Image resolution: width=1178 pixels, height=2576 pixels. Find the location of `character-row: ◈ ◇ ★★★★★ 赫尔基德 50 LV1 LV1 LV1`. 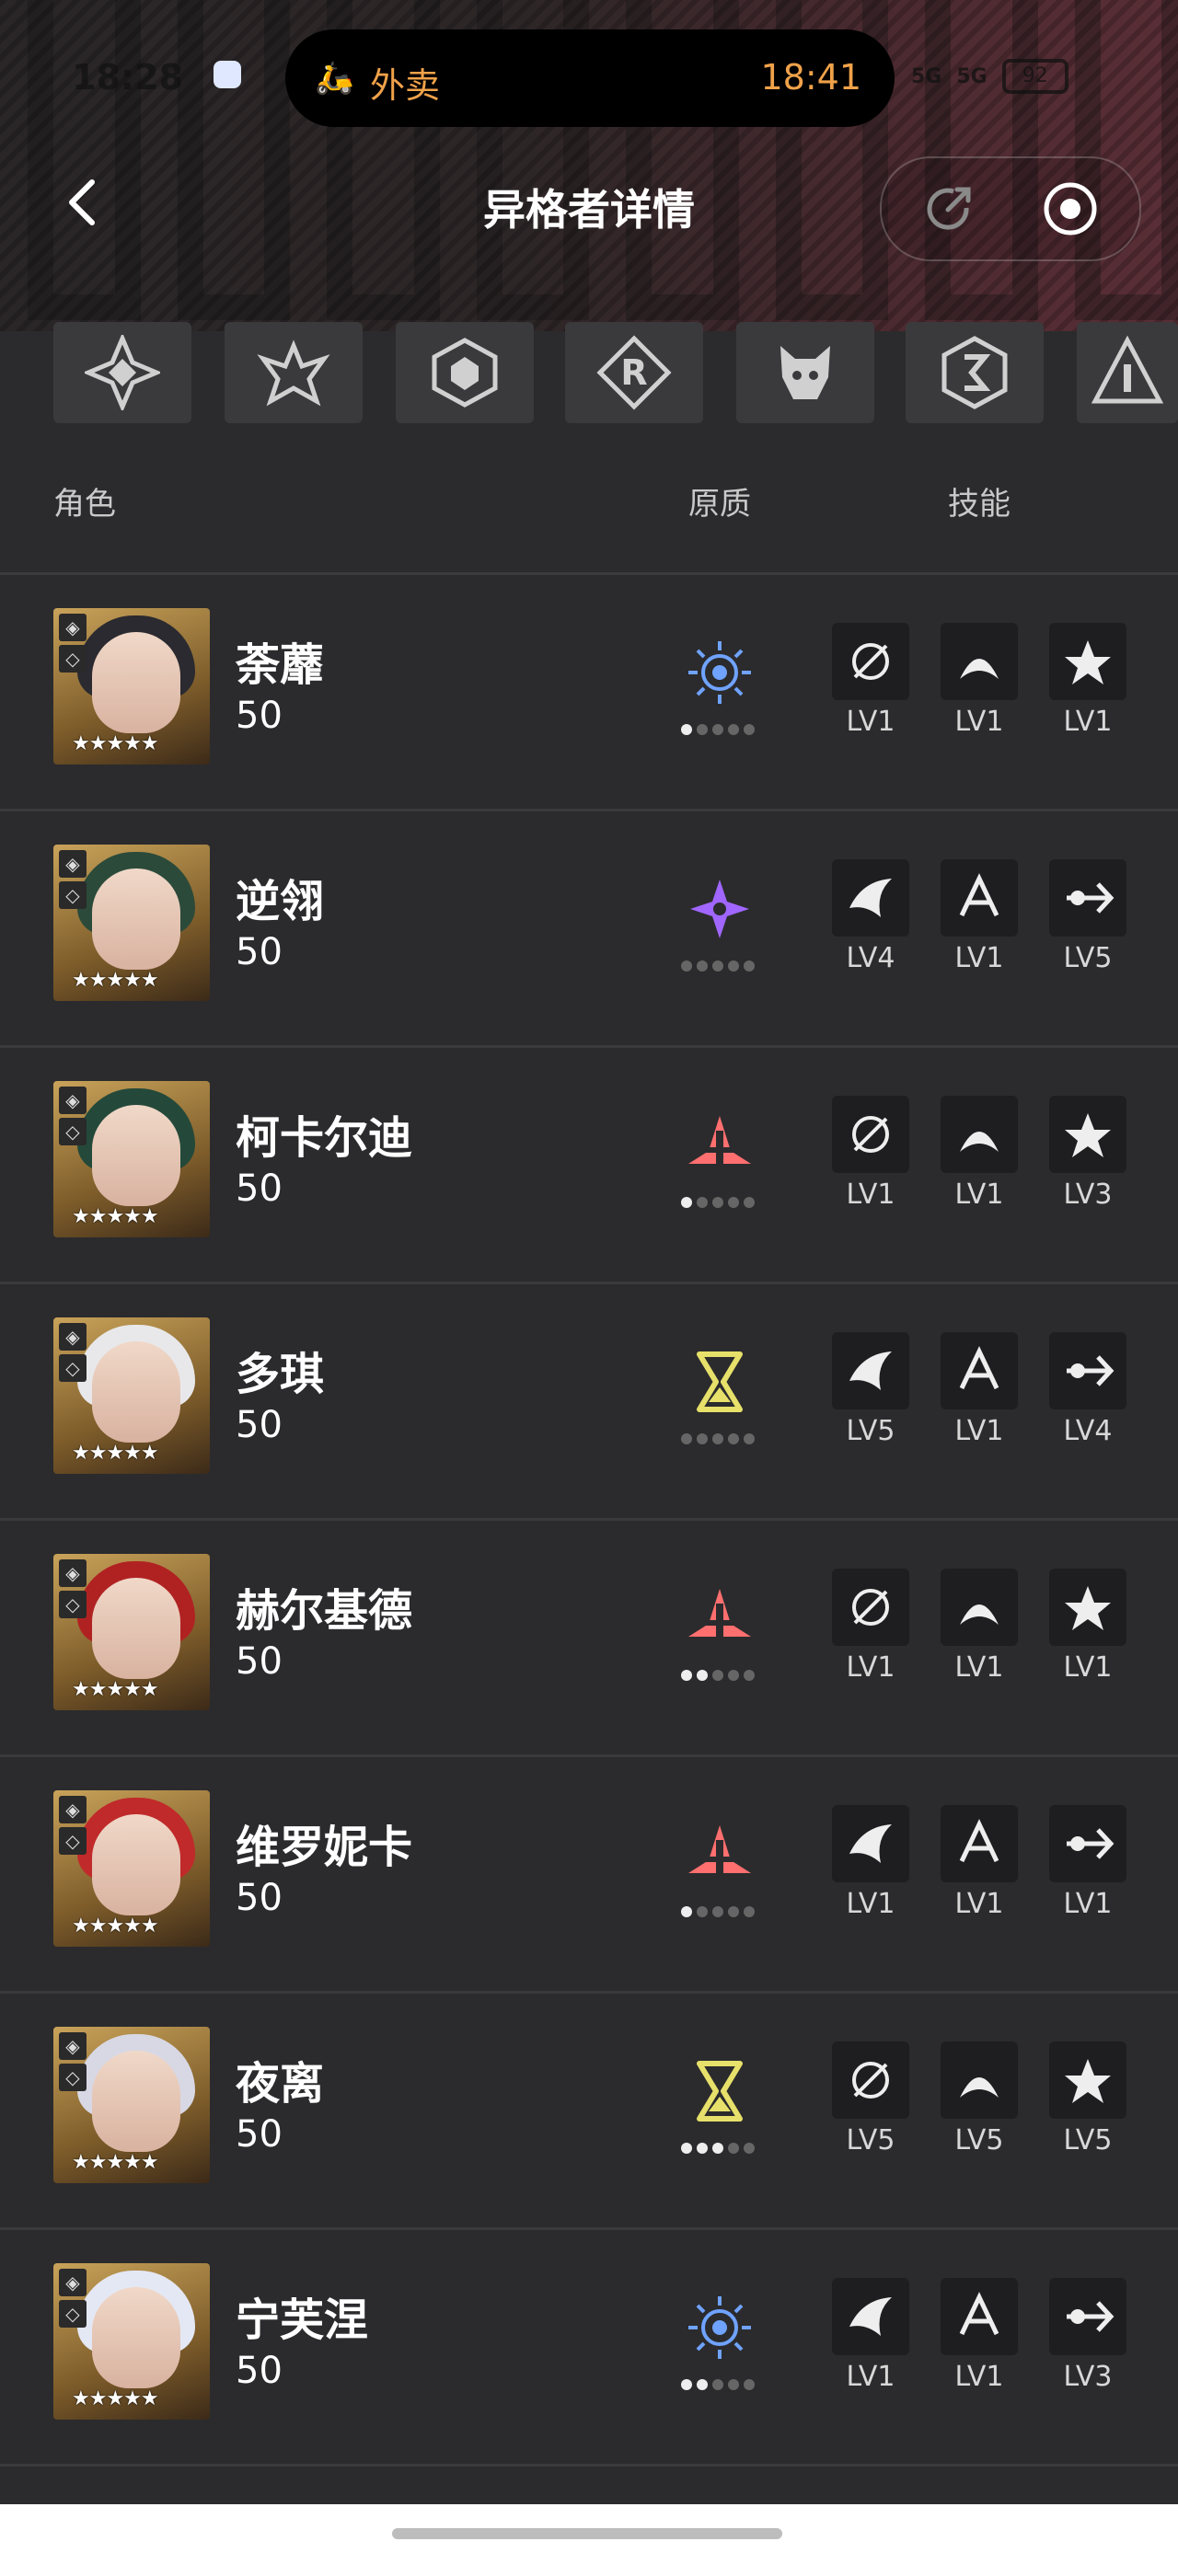

character-row: ◈ ◇ ★★★★★ 赫尔基德 50 LV1 LV1 LV1 is located at coordinates (589, 1639).